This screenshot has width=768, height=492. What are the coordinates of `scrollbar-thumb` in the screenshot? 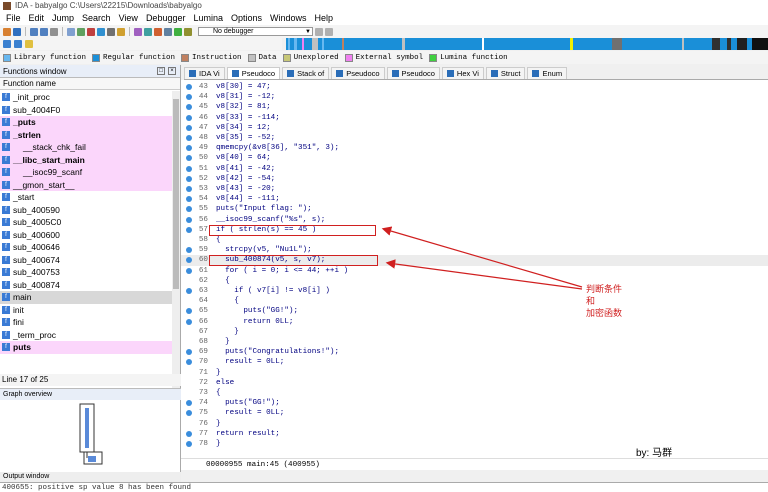 It's located at (176, 194).